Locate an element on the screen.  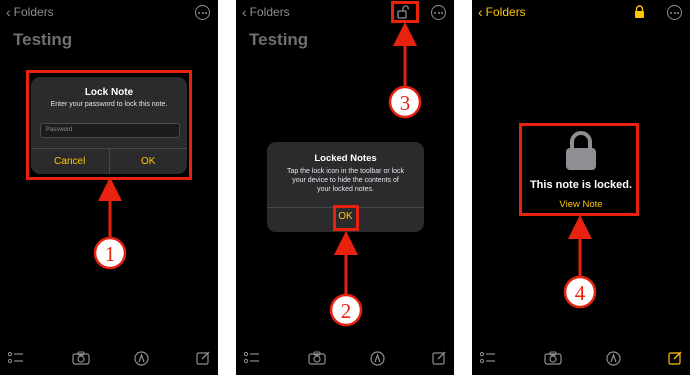
highlight-box-lock-dialog is located at coordinates (109, 125).